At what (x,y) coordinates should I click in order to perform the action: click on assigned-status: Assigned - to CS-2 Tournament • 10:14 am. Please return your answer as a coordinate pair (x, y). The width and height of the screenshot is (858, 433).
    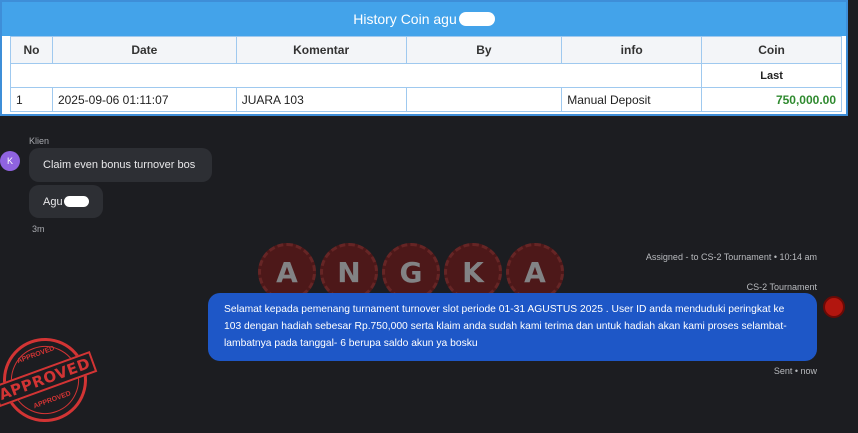
    Looking at the image, I should click on (731, 257).